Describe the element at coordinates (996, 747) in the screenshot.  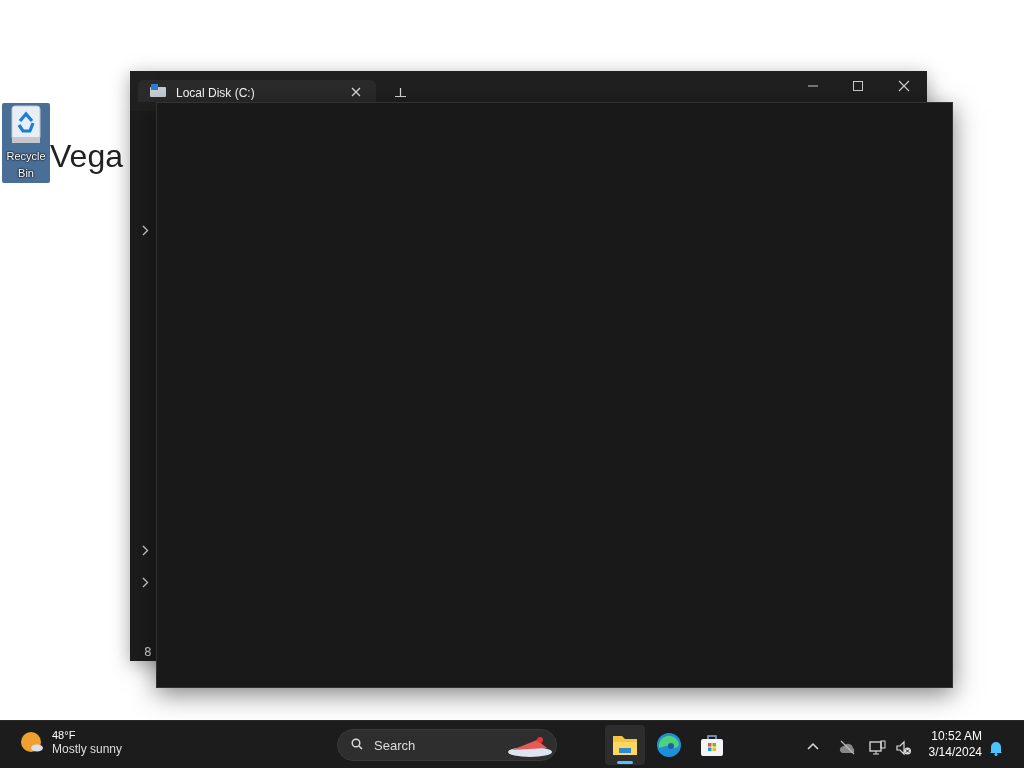
I see `notification-icon` at that location.